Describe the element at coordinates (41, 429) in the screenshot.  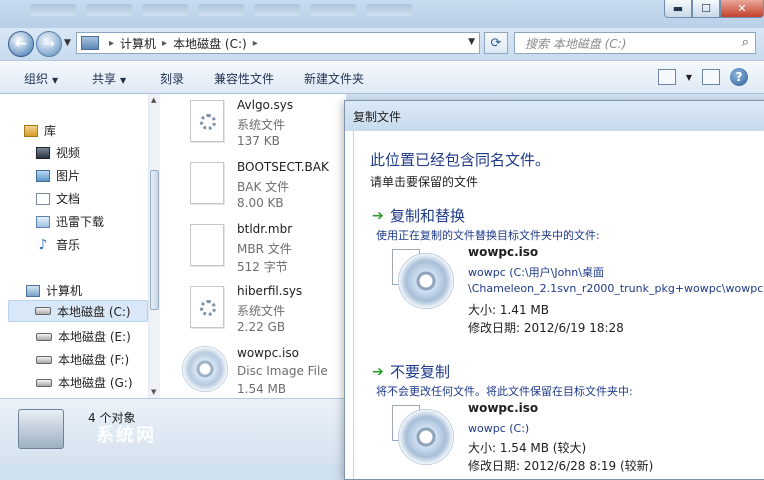
I see `drive-large-icon` at that location.